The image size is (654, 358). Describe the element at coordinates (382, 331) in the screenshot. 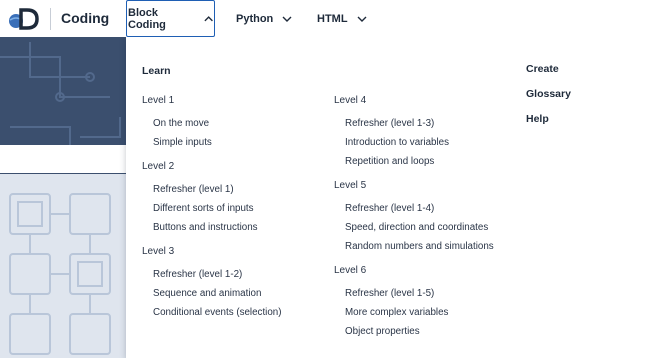

I see `menu-link: Object properties` at that location.